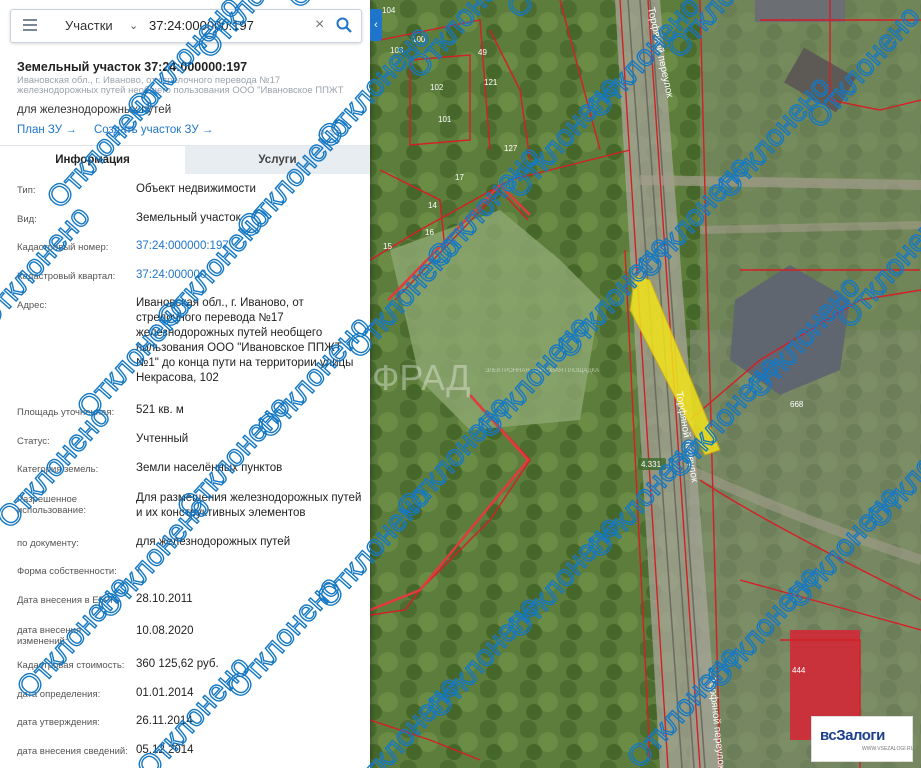 Image resolution: width=921 pixels, height=768 pixels. Describe the element at coordinates (165, 750) in the screenshot. I see `info-row-value: 05.12.2014` at that location.